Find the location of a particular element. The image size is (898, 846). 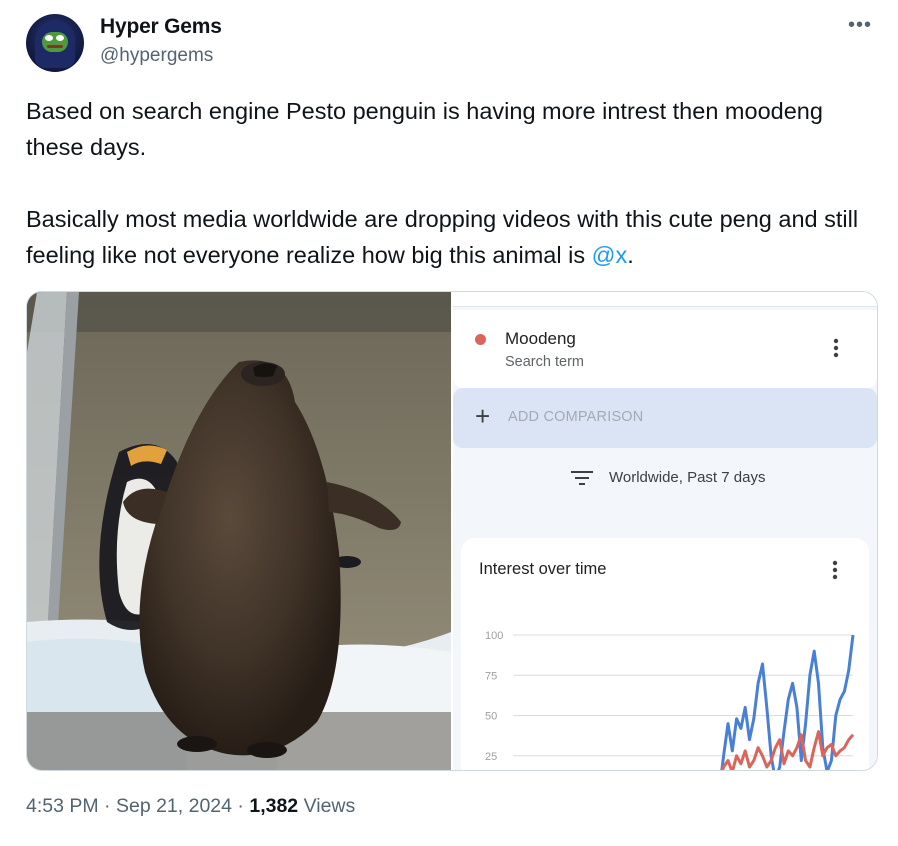

y-tick-label: 25 is located at coordinates (491, 757).